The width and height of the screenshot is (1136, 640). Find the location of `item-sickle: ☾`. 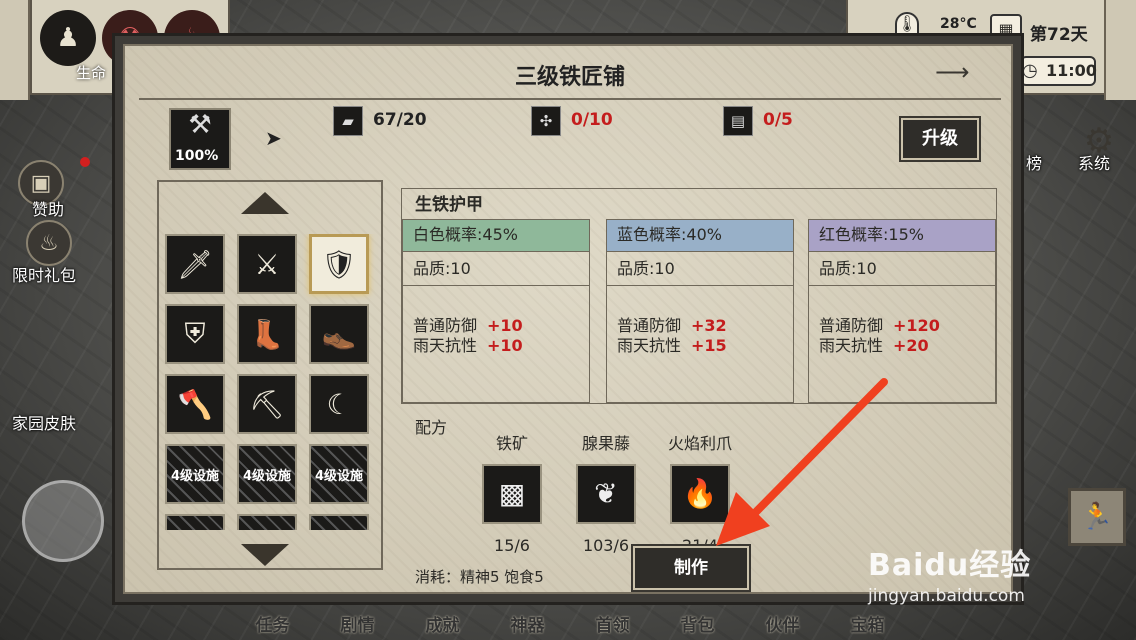

item-sickle: ☾ is located at coordinates (339, 404).